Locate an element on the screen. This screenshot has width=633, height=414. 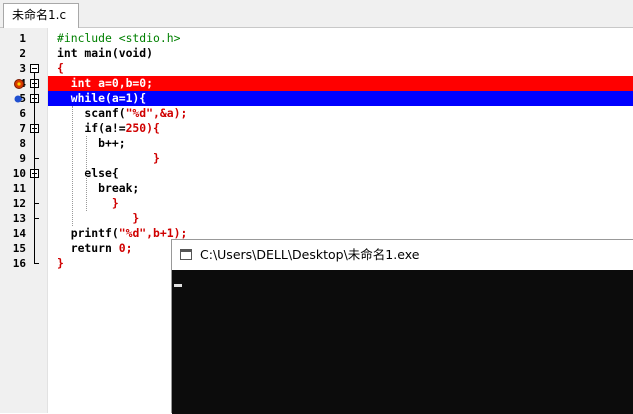
code-text: #include <stdio.h> is located at coordinates (119, 38).